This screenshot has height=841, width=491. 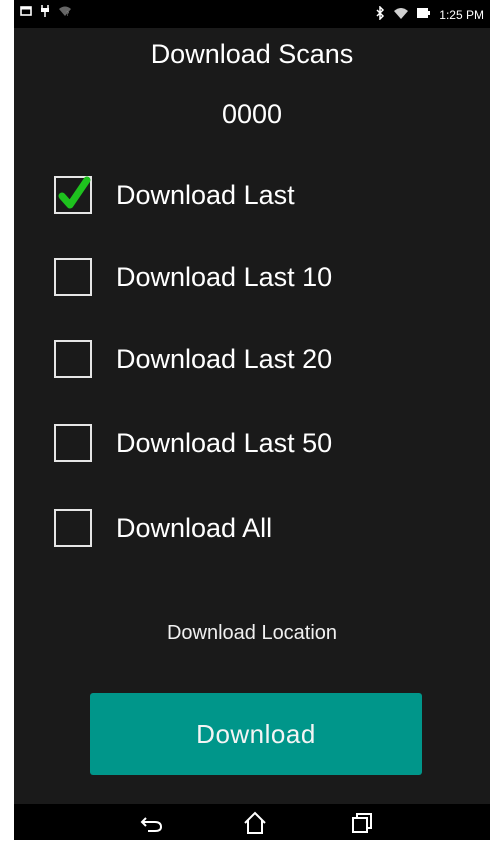 I want to click on status-left-icons: ?, so click(x=46, y=12).